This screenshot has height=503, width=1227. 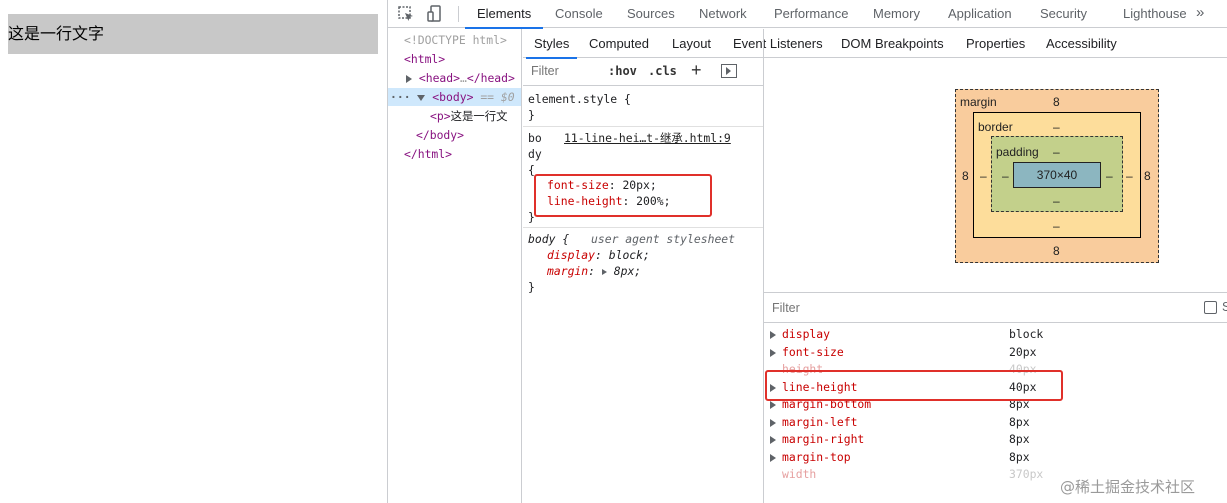 What do you see at coordinates (1026, 474) in the screenshot?
I see `computed-prop-value: 370px` at bounding box center [1026, 474].